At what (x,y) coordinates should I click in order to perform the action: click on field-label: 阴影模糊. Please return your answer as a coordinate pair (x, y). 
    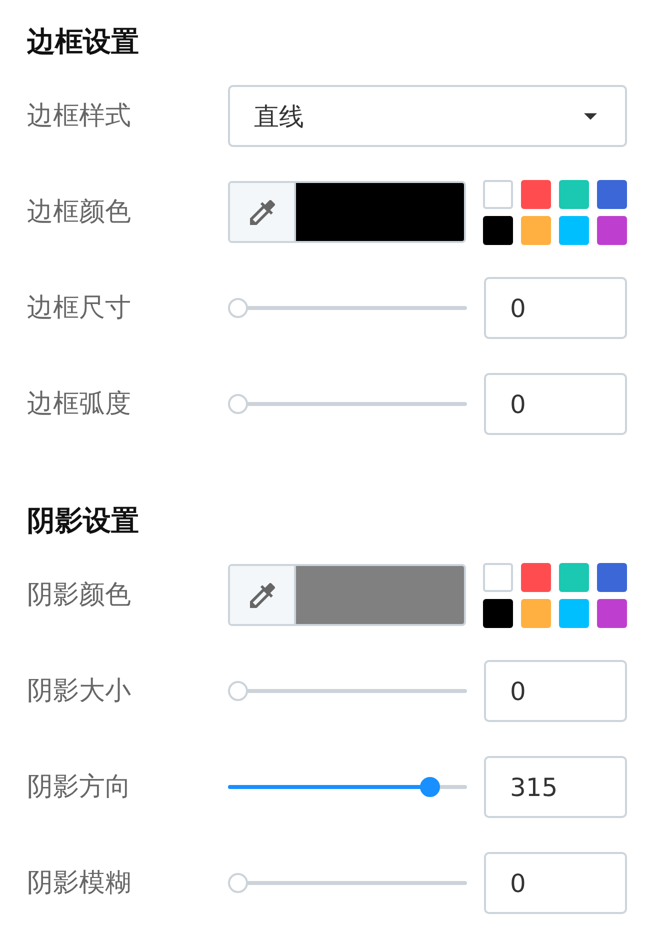
    Looking at the image, I should click on (79, 883).